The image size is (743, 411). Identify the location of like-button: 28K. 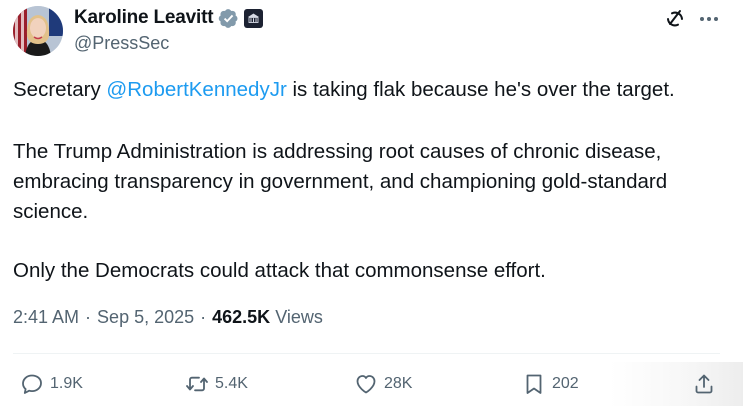
(383, 384).